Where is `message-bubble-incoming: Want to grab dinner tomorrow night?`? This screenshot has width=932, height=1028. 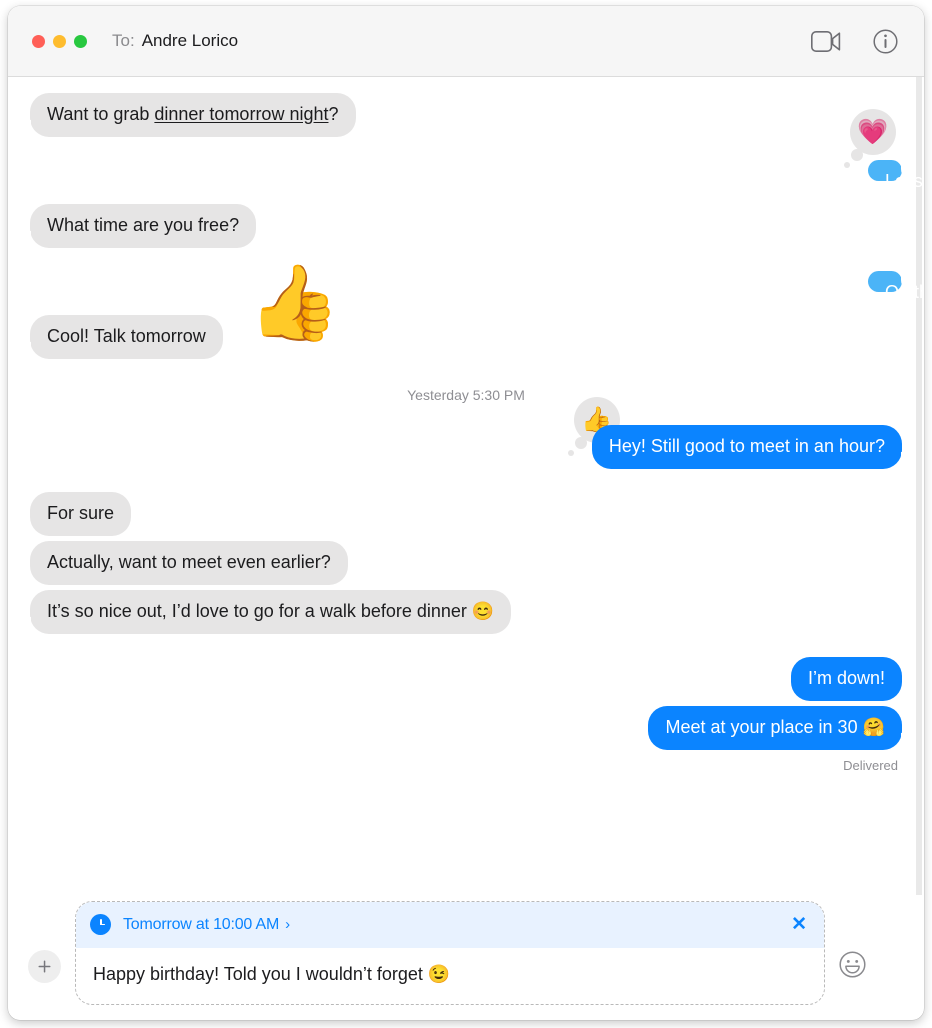 message-bubble-incoming: Want to grab dinner tomorrow night? is located at coordinates (187, 115).